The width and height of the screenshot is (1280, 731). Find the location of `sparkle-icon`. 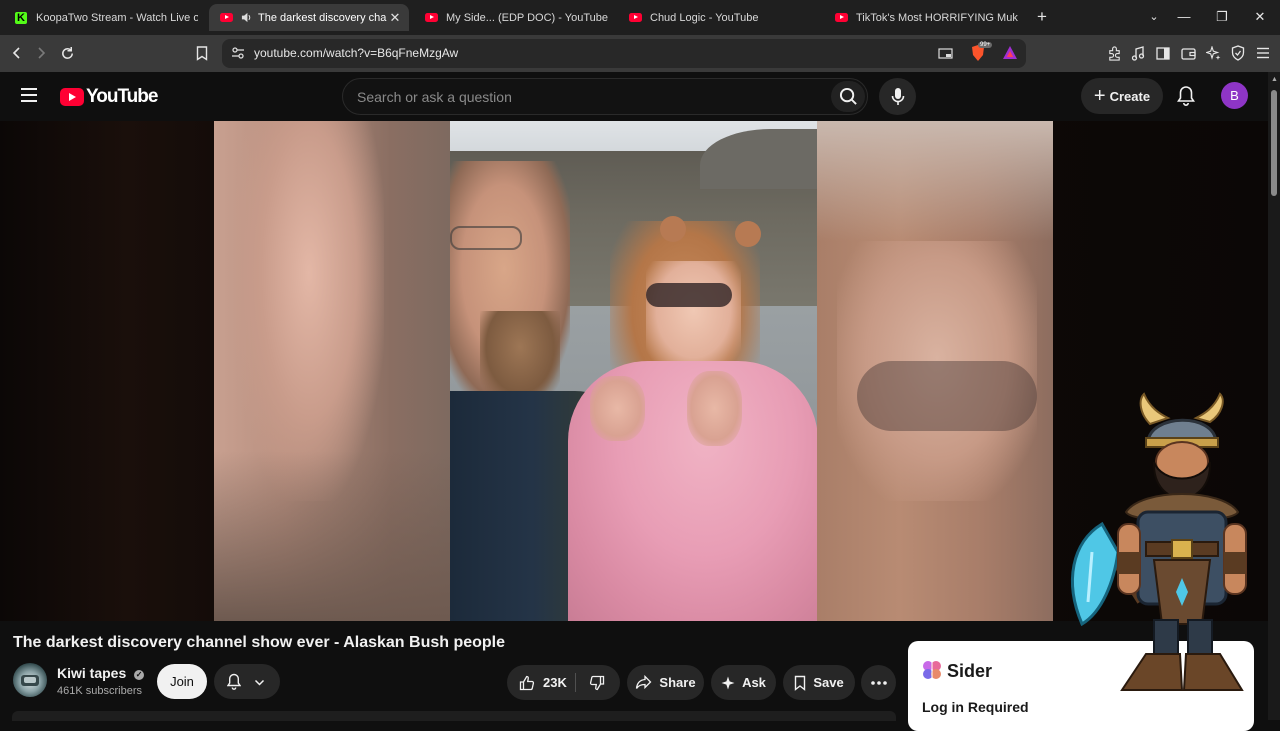

sparkle-icon is located at coordinates (728, 683).